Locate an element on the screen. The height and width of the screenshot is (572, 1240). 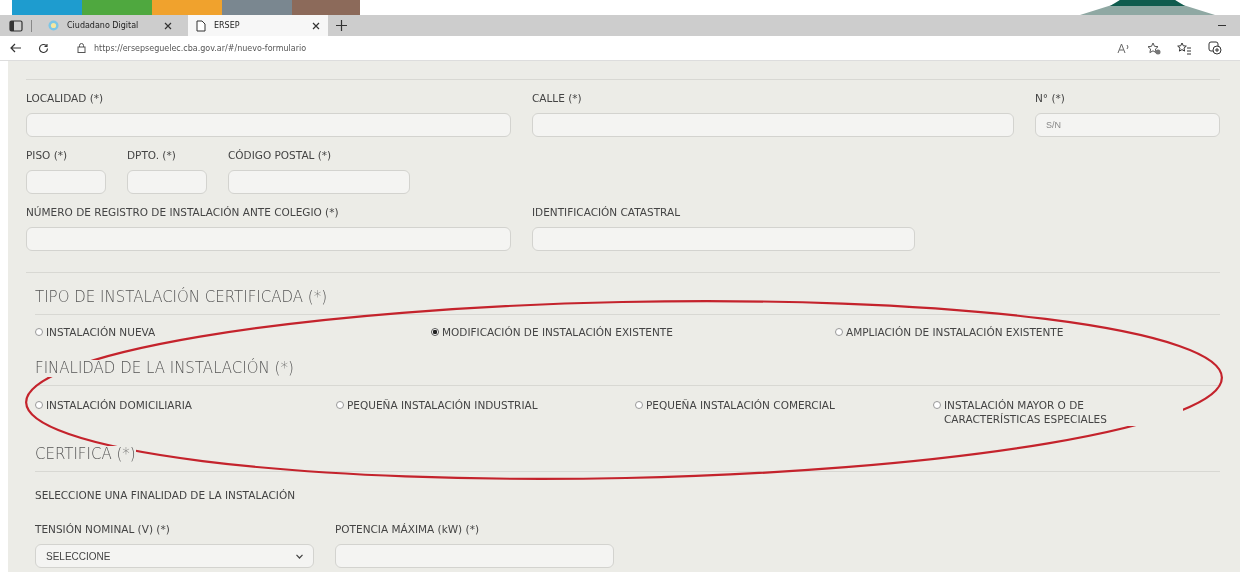
radio-label: INSTALACIÓN MAYOR O DE CARACTERÍSTICAS ESPECIALES is located at coordinates (1063, 412).